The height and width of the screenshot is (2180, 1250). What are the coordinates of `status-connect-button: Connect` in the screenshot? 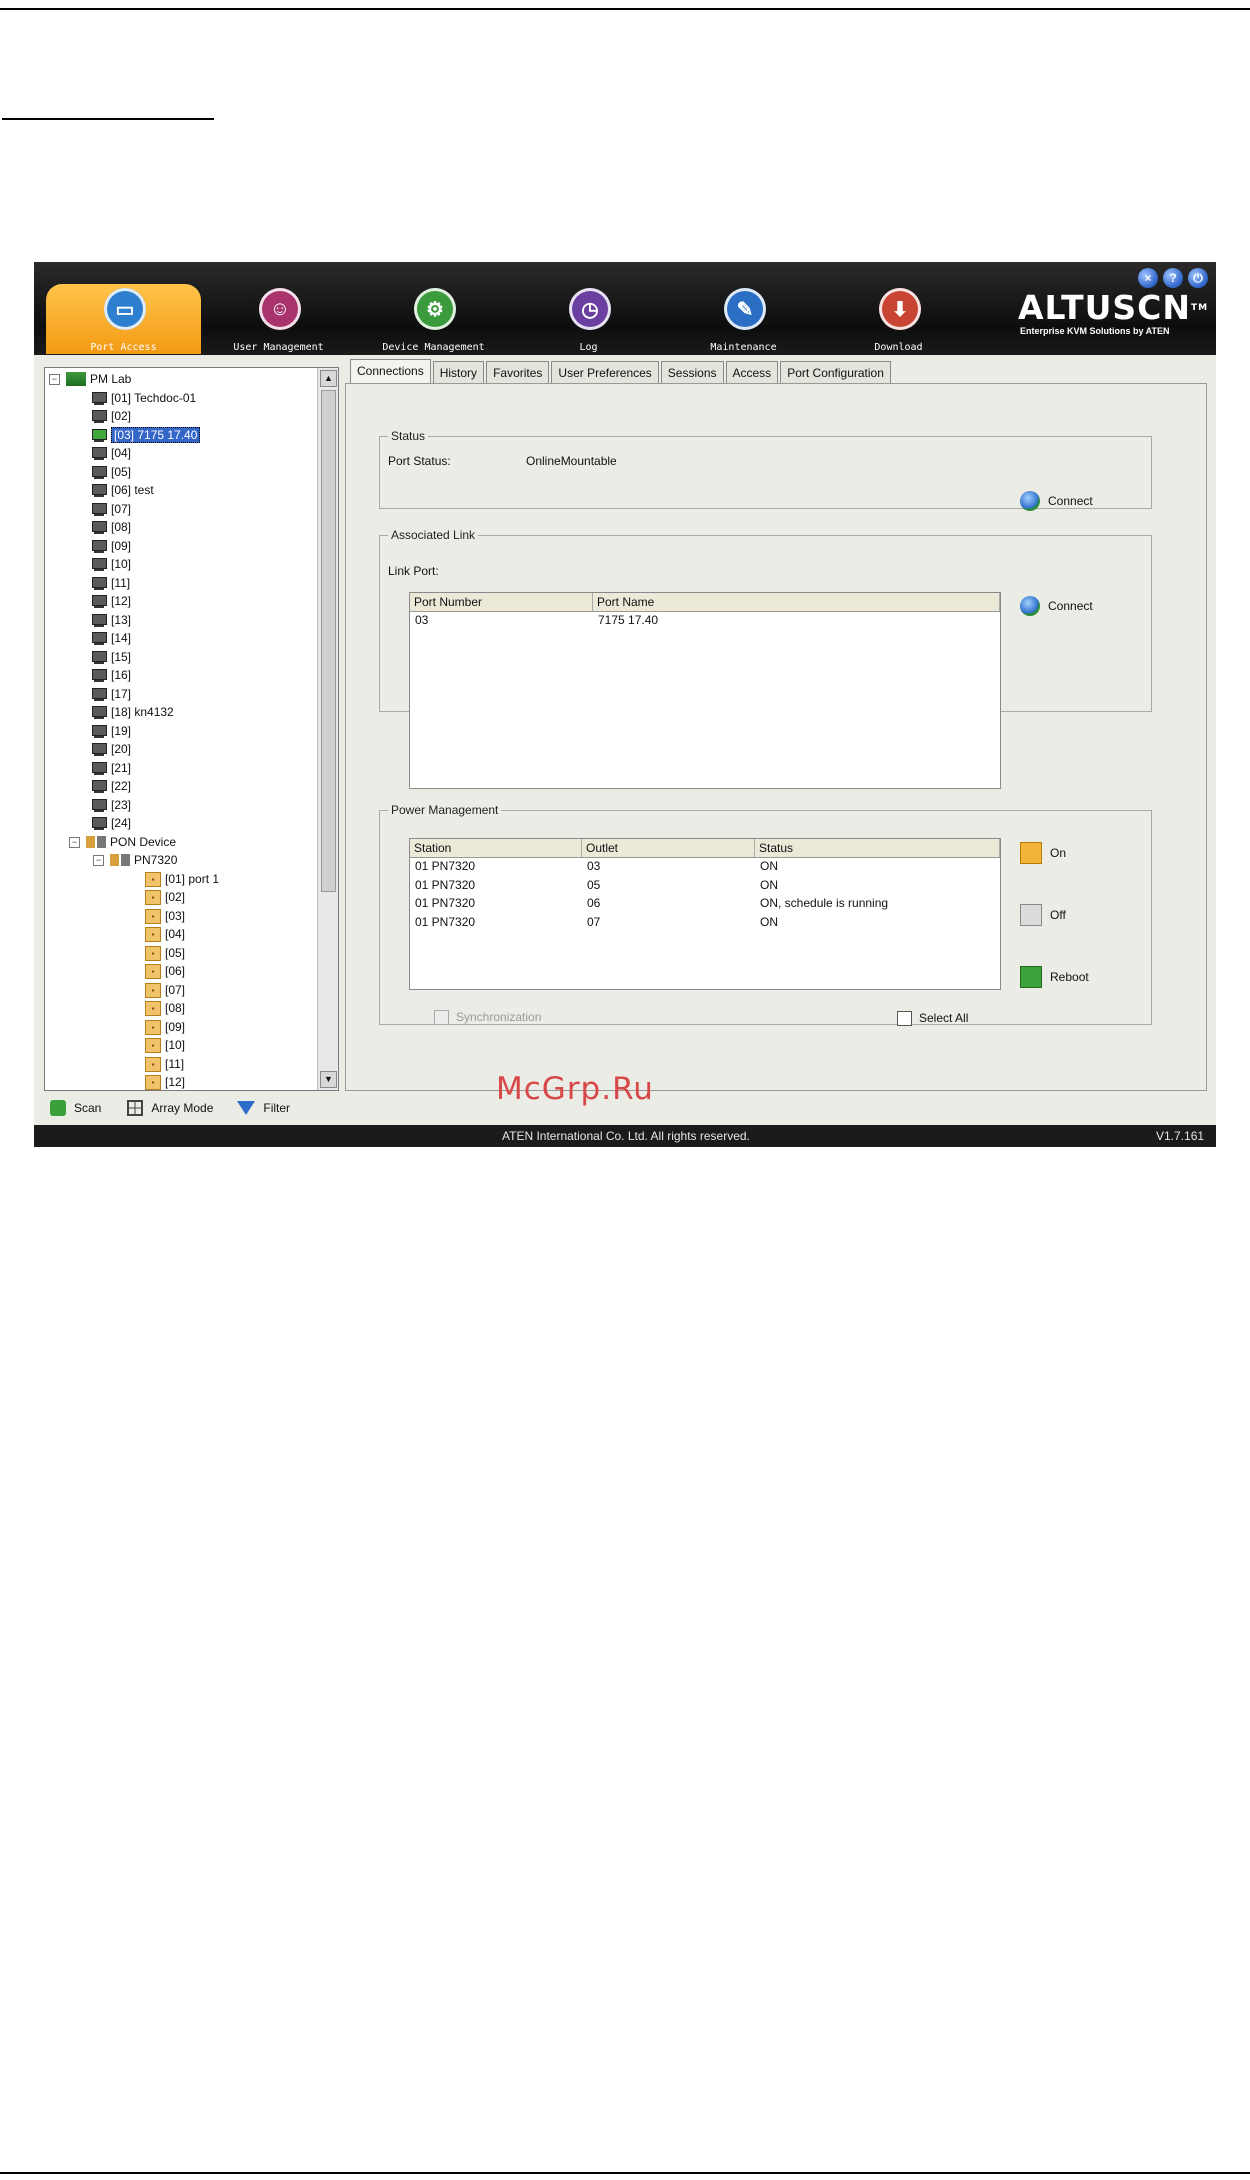 It's located at (1056, 501).